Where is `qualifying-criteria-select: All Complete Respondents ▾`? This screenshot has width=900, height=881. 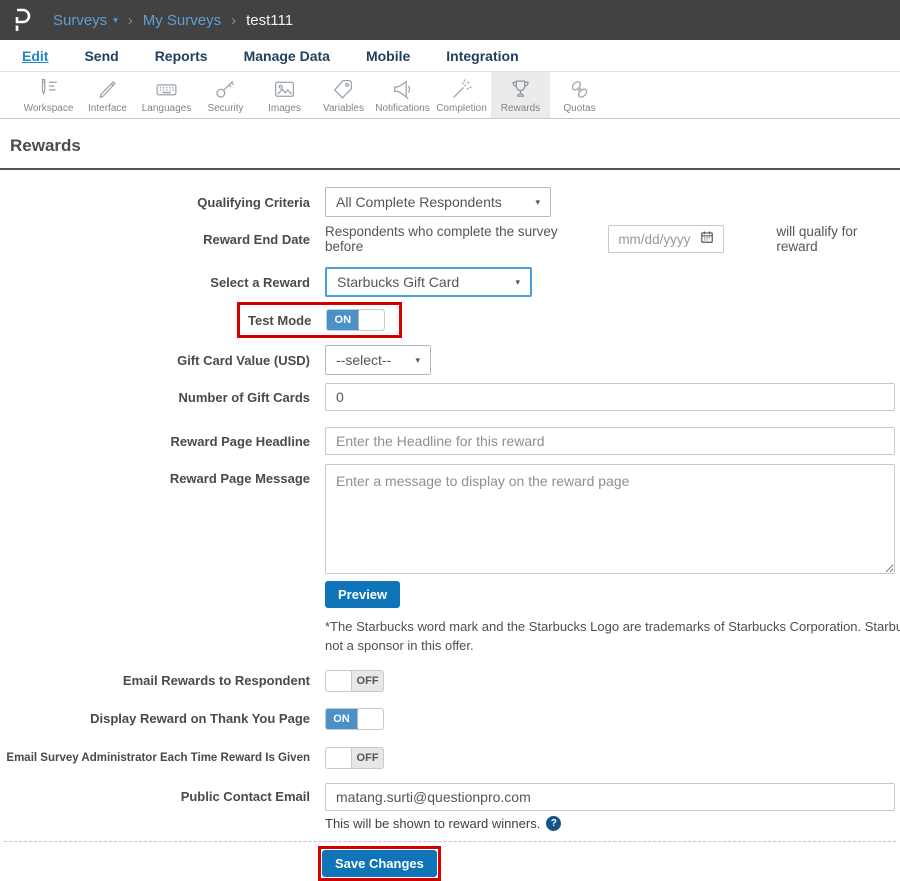
qualifying-criteria-select: All Complete Respondents ▾ is located at coordinates (438, 202).